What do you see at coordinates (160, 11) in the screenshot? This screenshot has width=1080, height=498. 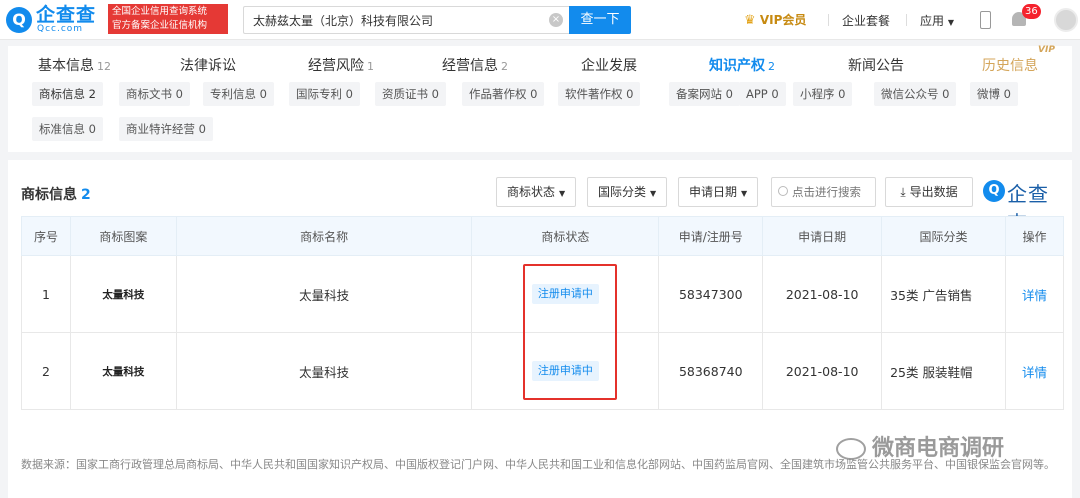 I see `badge-line-1: 全国企业信用查询系统` at bounding box center [160, 11].